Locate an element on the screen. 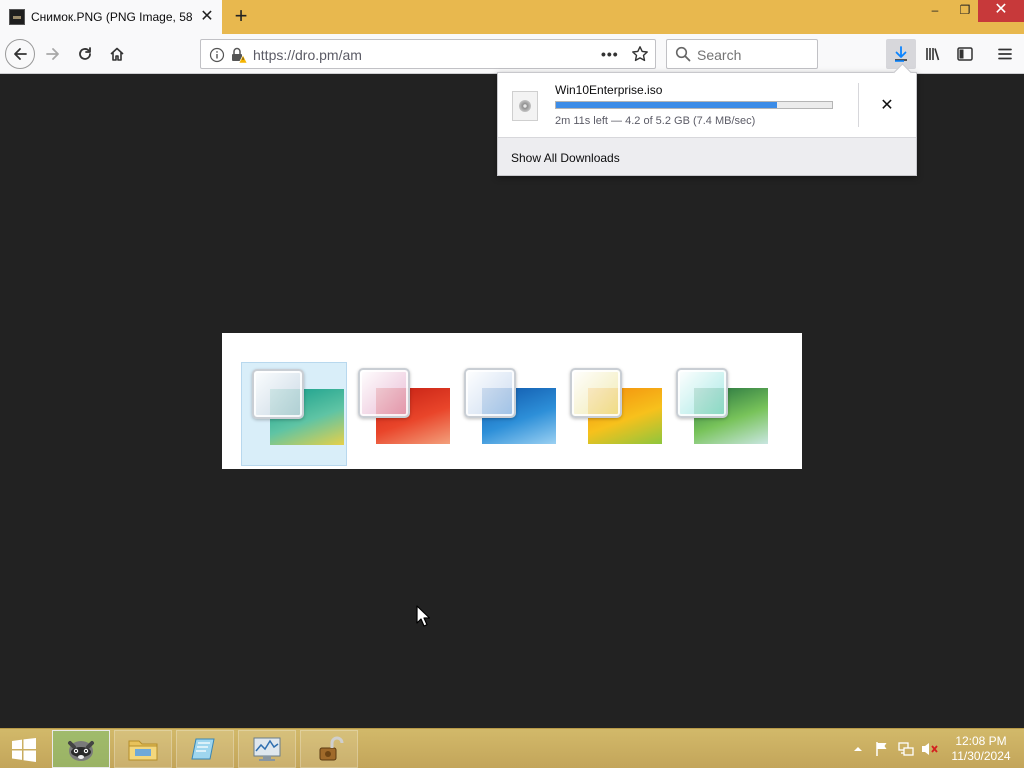  taskbar-file-explorer is located at coordinates (143, 749).